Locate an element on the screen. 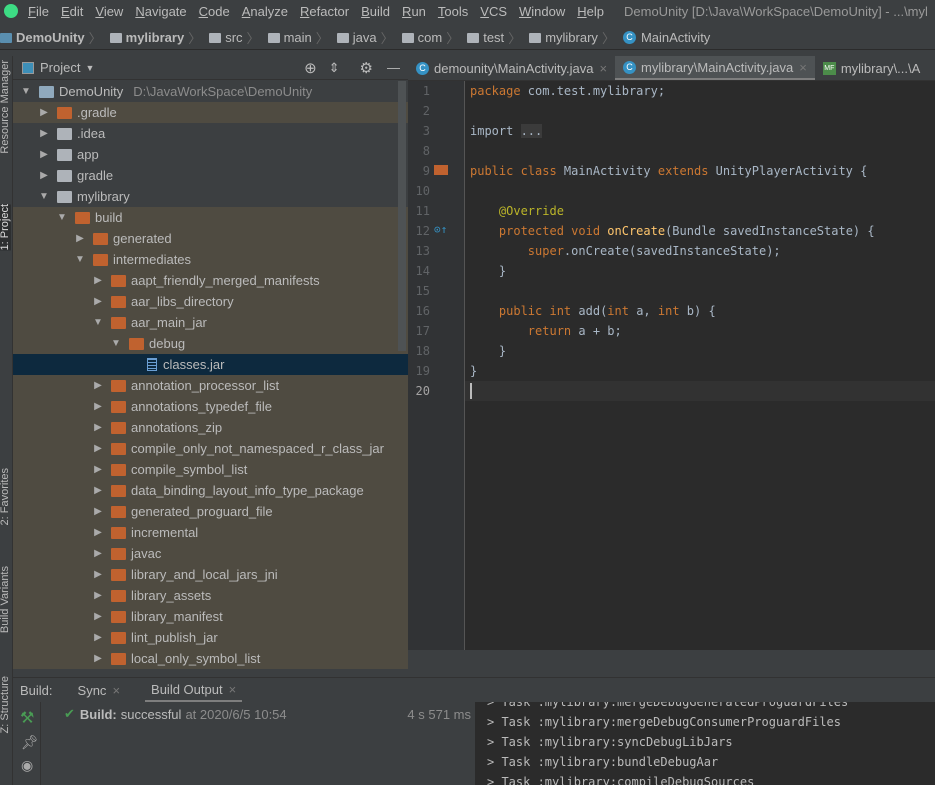 This screenshot has height=785, width=935. locate-icon: ⊕ is located at coordinates (310, 68).